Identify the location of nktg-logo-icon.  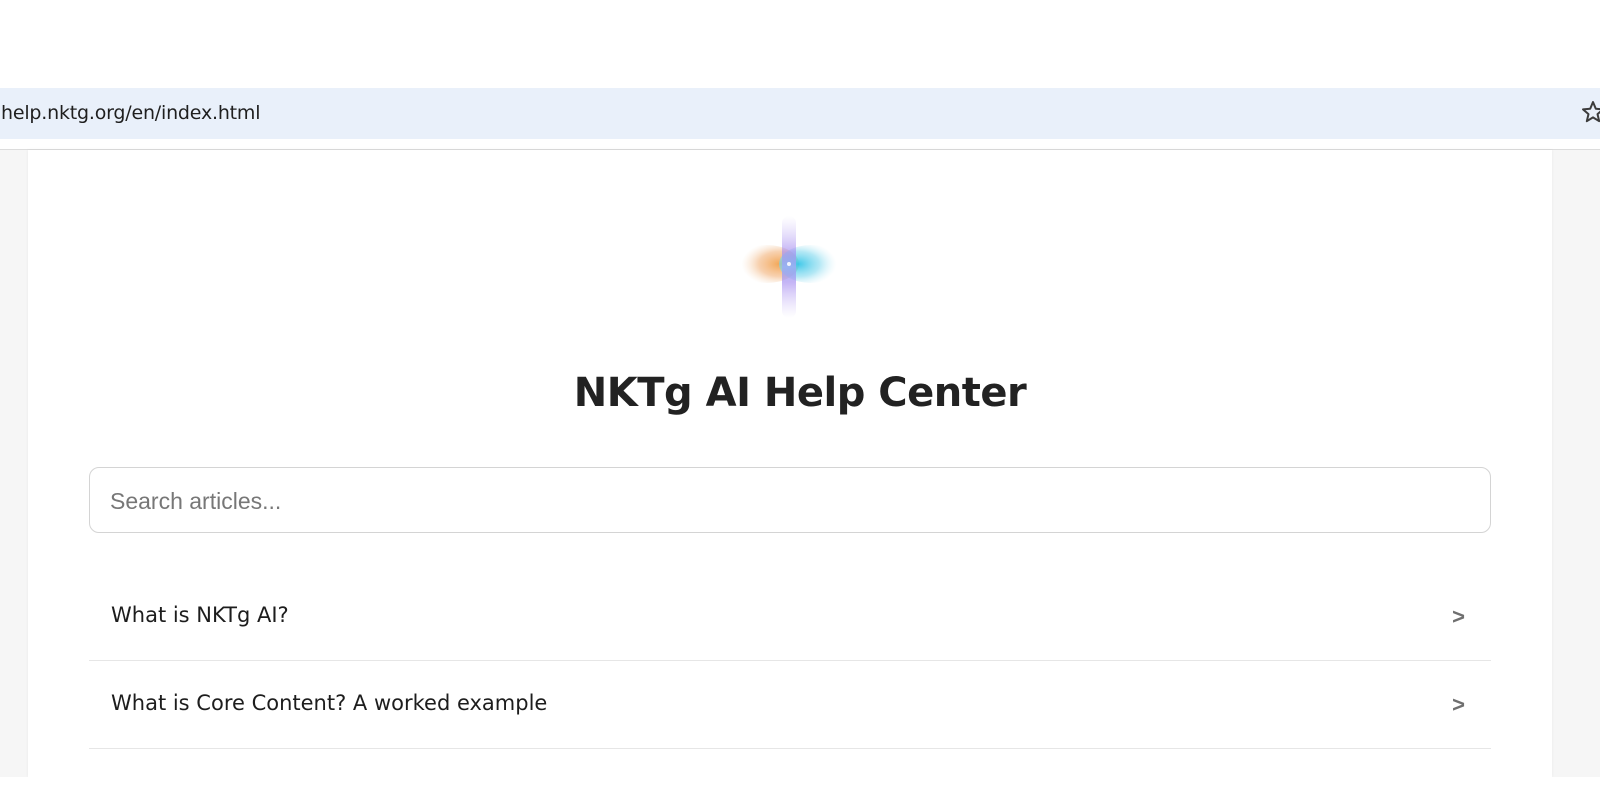
(789, 267).